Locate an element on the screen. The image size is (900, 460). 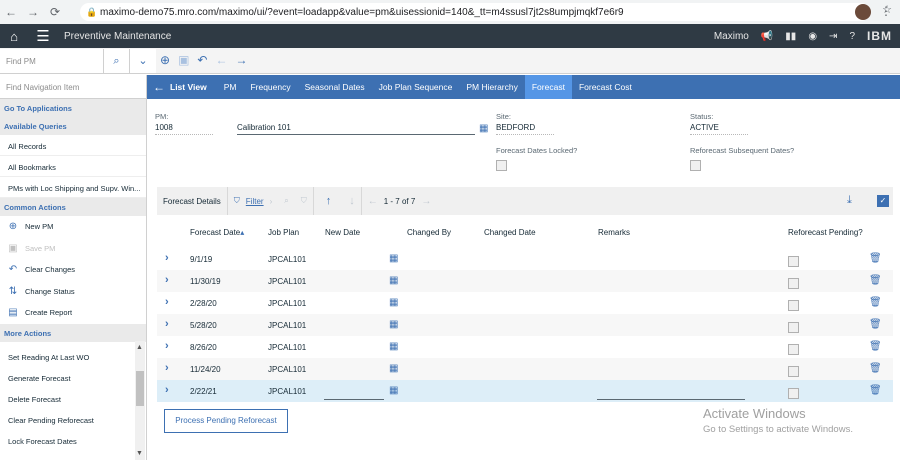
previous-page-icon: ← is located at coordinates (373, 201).